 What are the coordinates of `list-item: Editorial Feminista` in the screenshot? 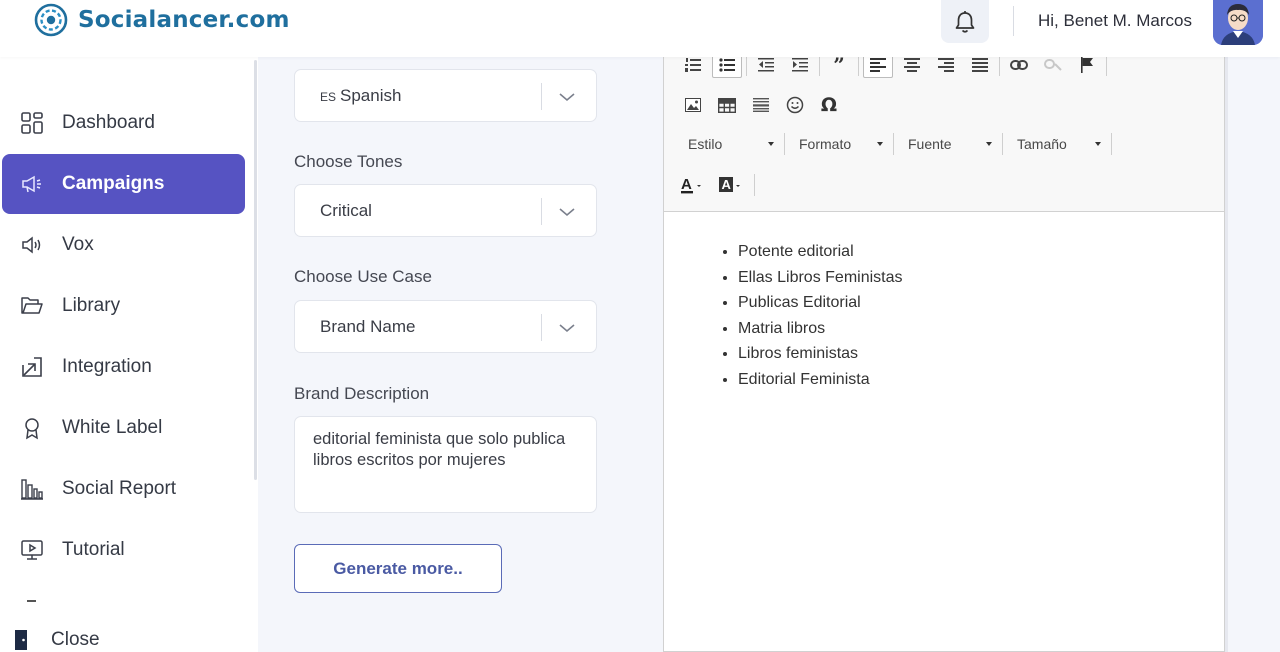 It's located at (820, 380).